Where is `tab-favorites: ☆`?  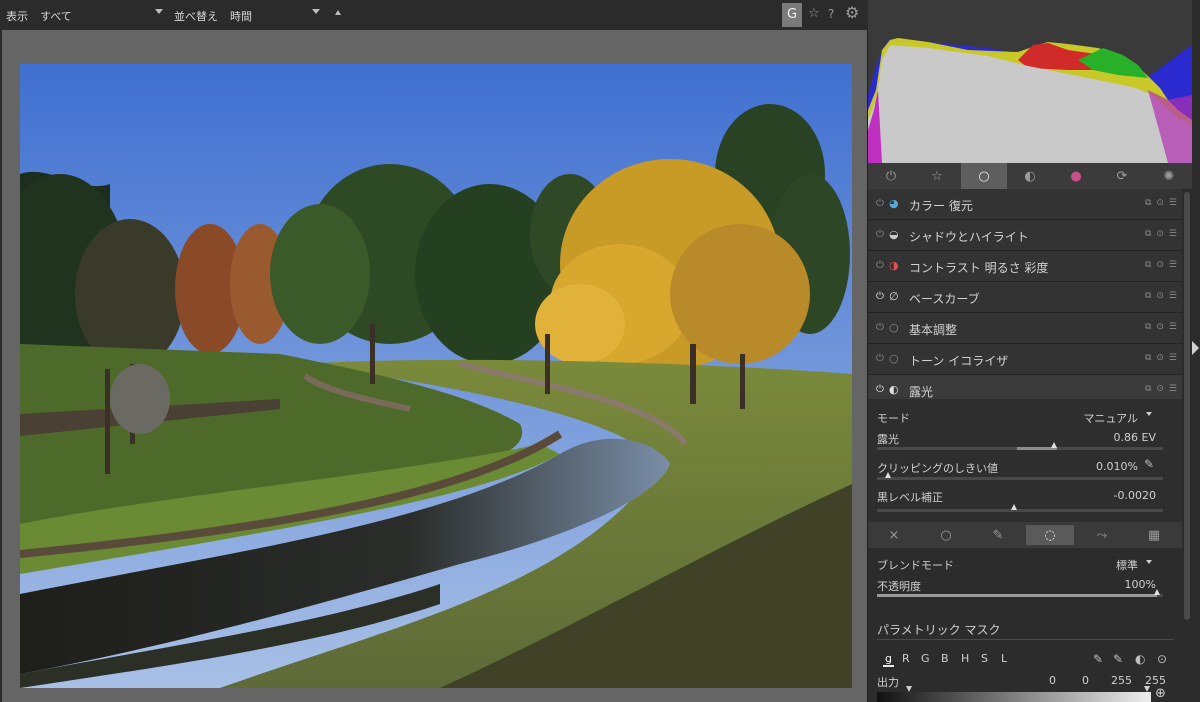
tab-favorites: ☆ is located at coordinates (937, 176).